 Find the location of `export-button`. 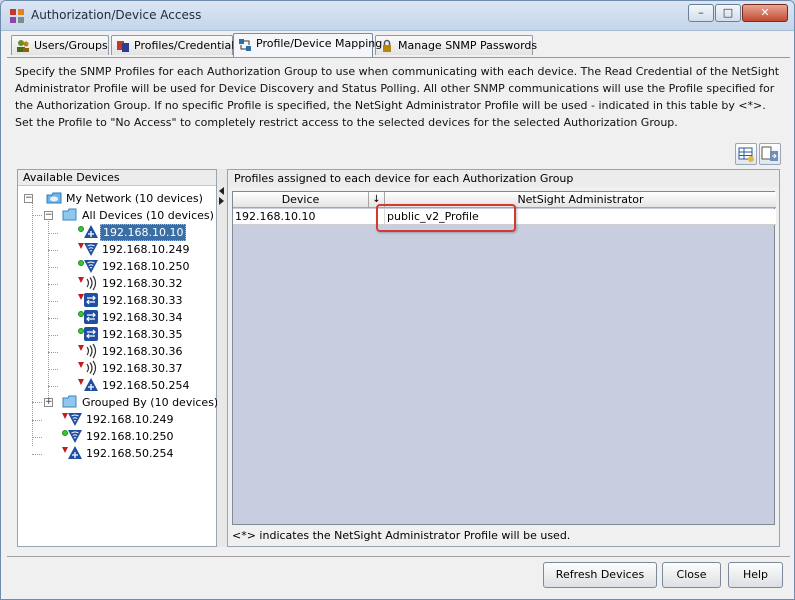

export-button is located at coordinates (770, 154).